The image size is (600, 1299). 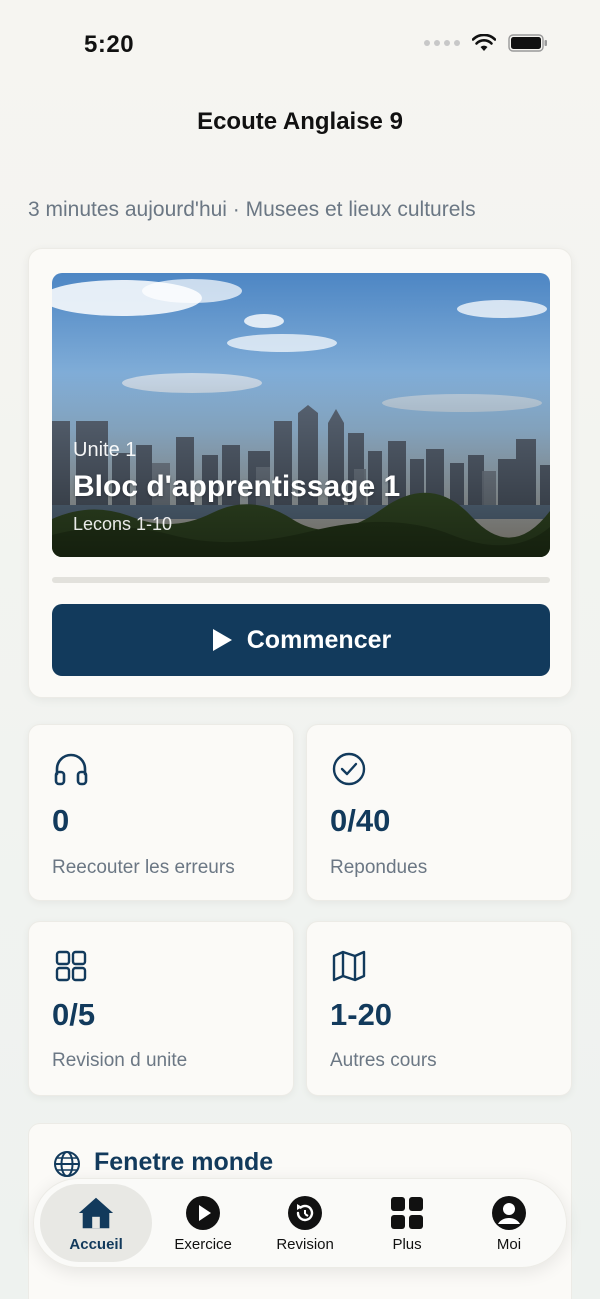 I want to click on tab-label: Exercice, so click(x=203, y=1244).